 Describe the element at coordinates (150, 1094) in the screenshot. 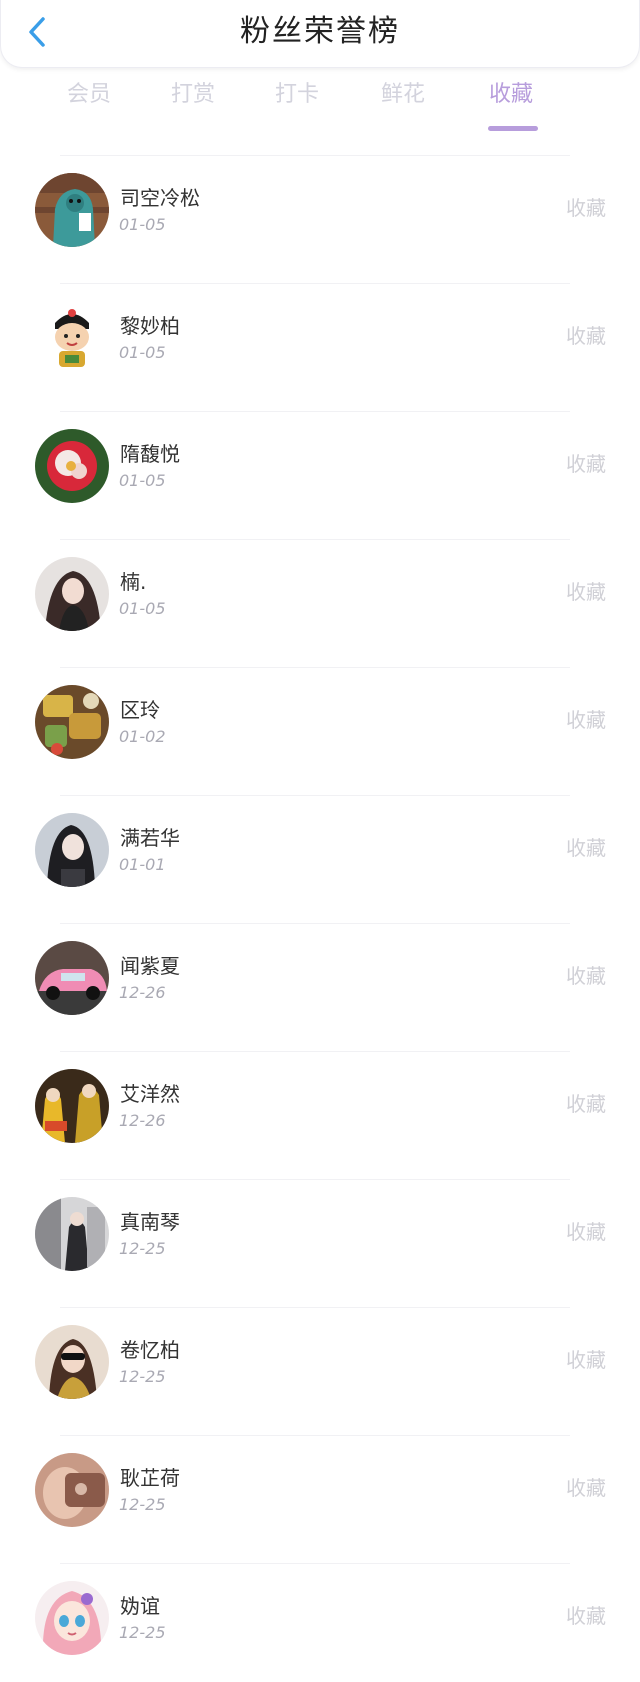

I see `fan-name: 艾洋然` at that location.